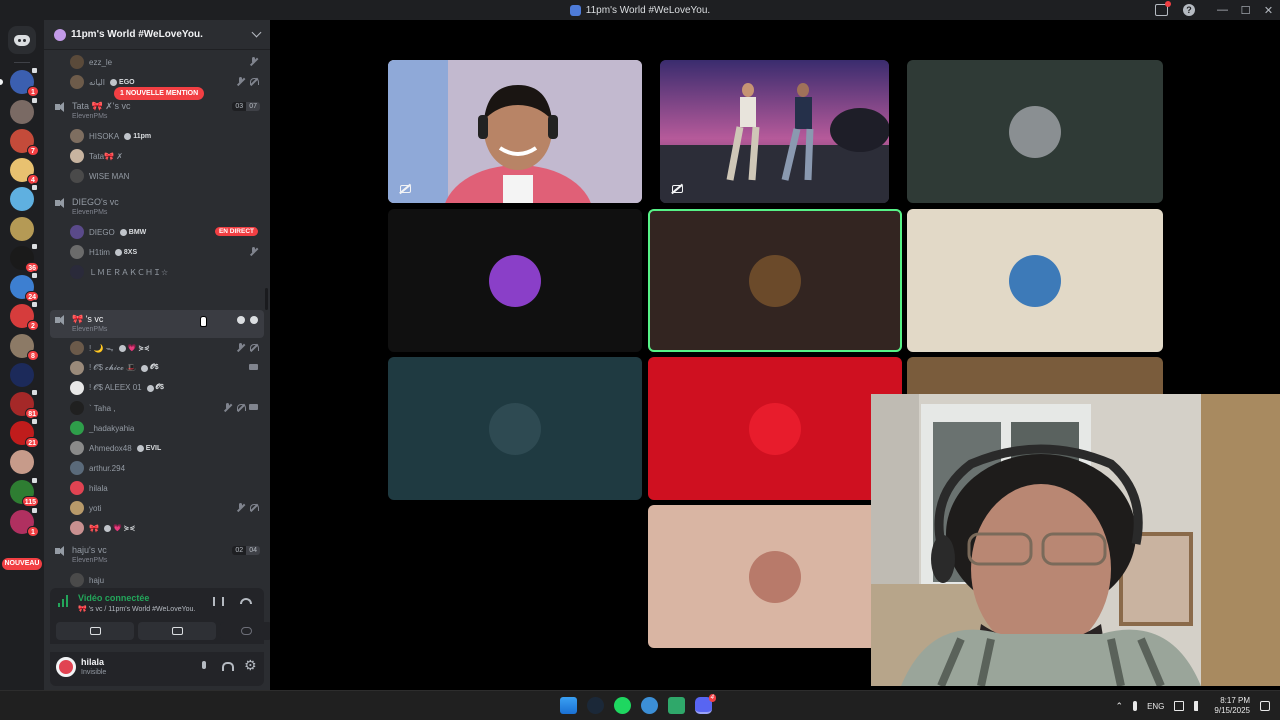 Image resolution: width=1280 pixels, height=720 pixels. What do you see at coordinates (66, 667) in the screenshot?
I see `user-avatar` at bounding box center [66, 667].